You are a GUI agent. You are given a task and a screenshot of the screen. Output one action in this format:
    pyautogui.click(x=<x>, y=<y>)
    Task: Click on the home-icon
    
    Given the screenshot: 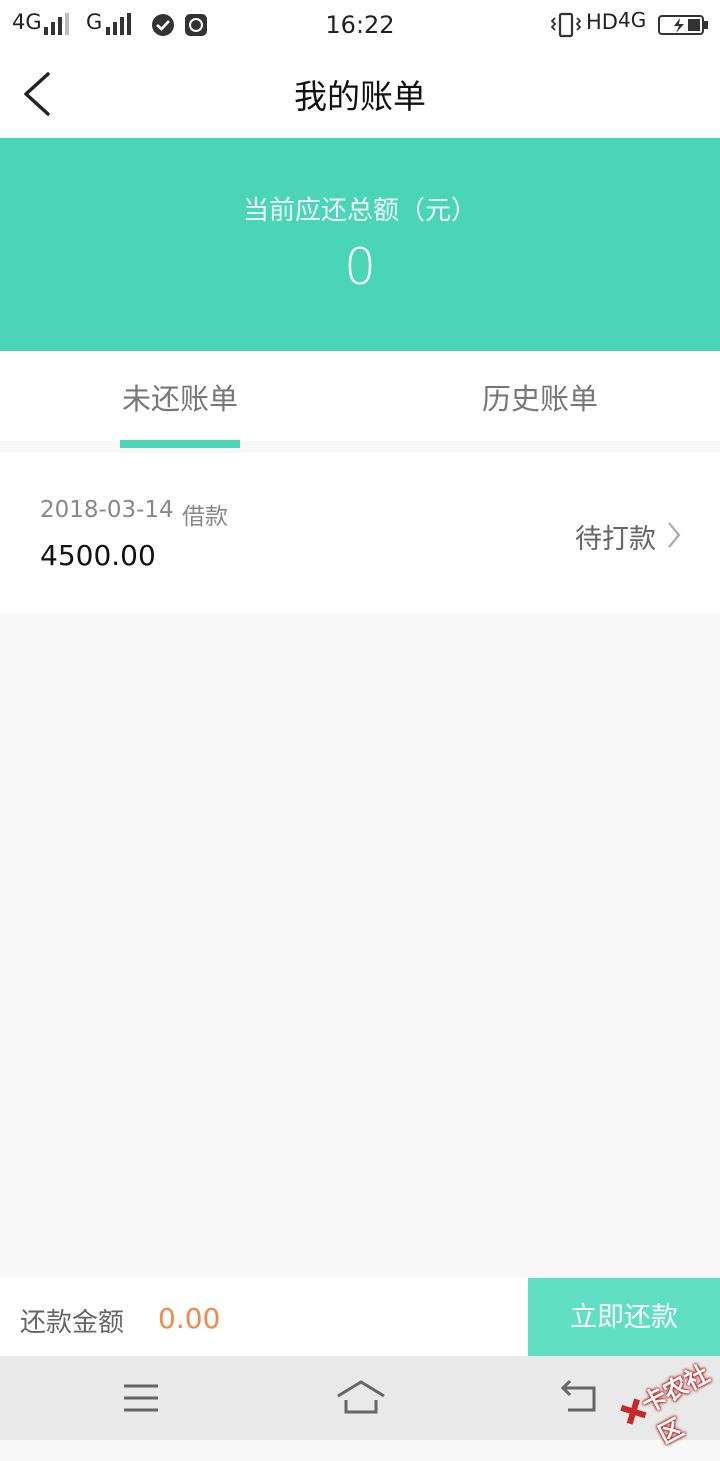 What is the action you would take?
    pyautogui.click(x=361, y=1398)
    